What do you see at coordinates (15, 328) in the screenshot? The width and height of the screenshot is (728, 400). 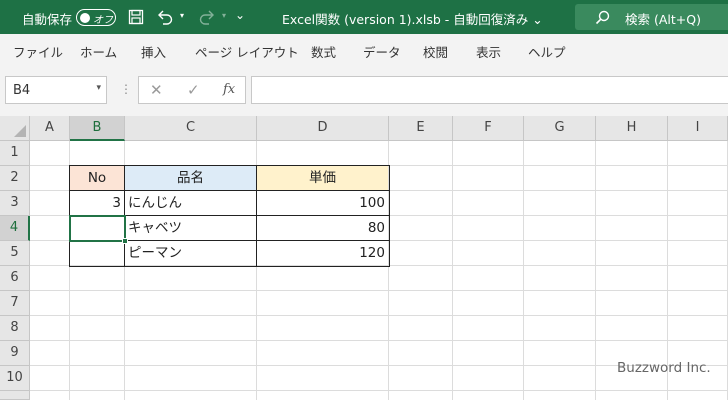 I see `row-header-8: 8` at bounding box center [15, 328].